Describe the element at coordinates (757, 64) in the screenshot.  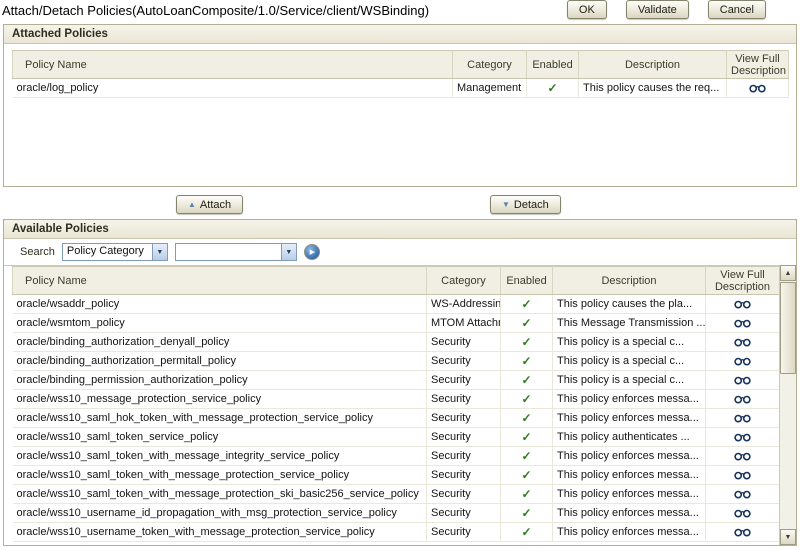
I see `column-header-view-full-description: View Full Description` at that location.